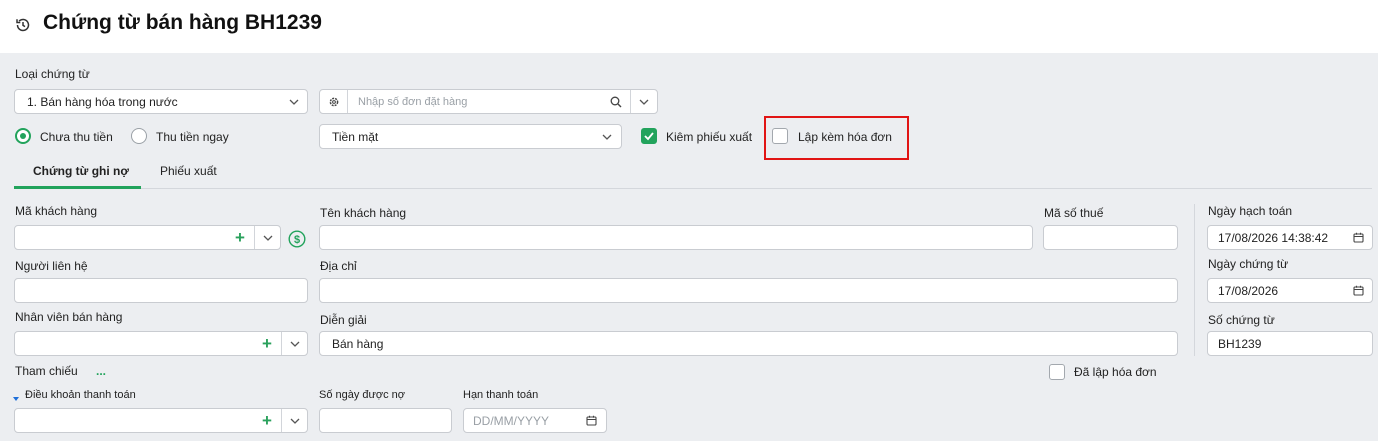 This screenshot has height=441, width=1378. Describe the element at coordinates (1290, 343) in the screenshot. I see `voucher-no-input: BH1239` at that location.